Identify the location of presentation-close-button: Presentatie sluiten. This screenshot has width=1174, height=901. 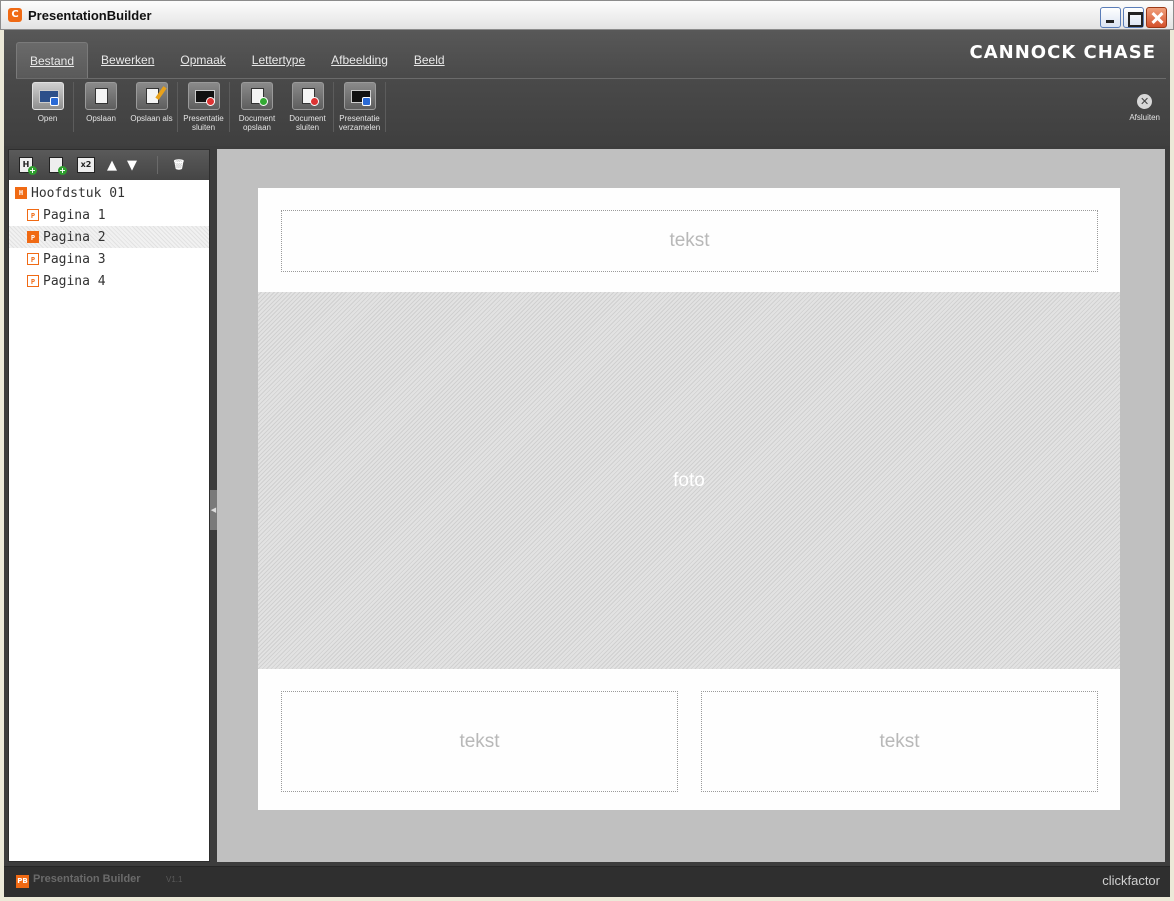
(205, 107).